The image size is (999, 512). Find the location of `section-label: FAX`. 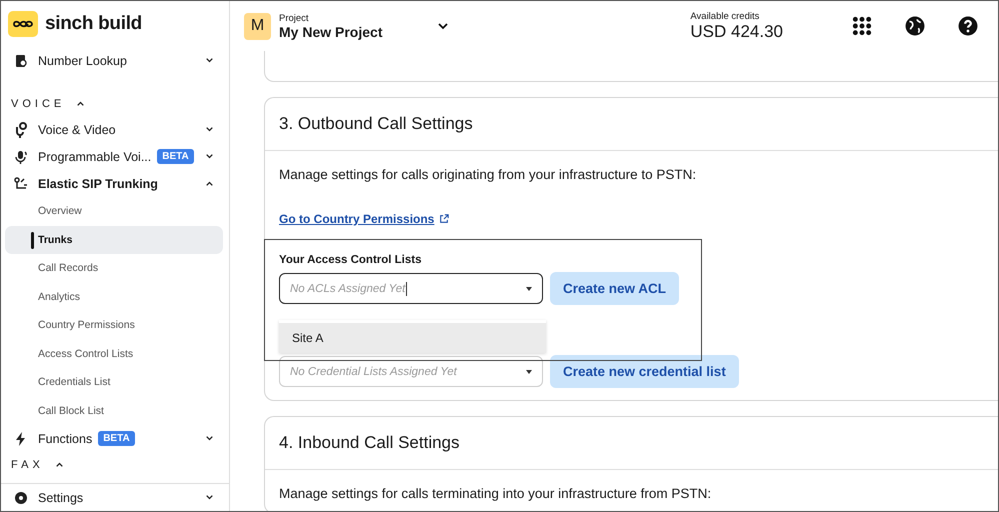

section-label: FAX is located at coordinates (27, 464).